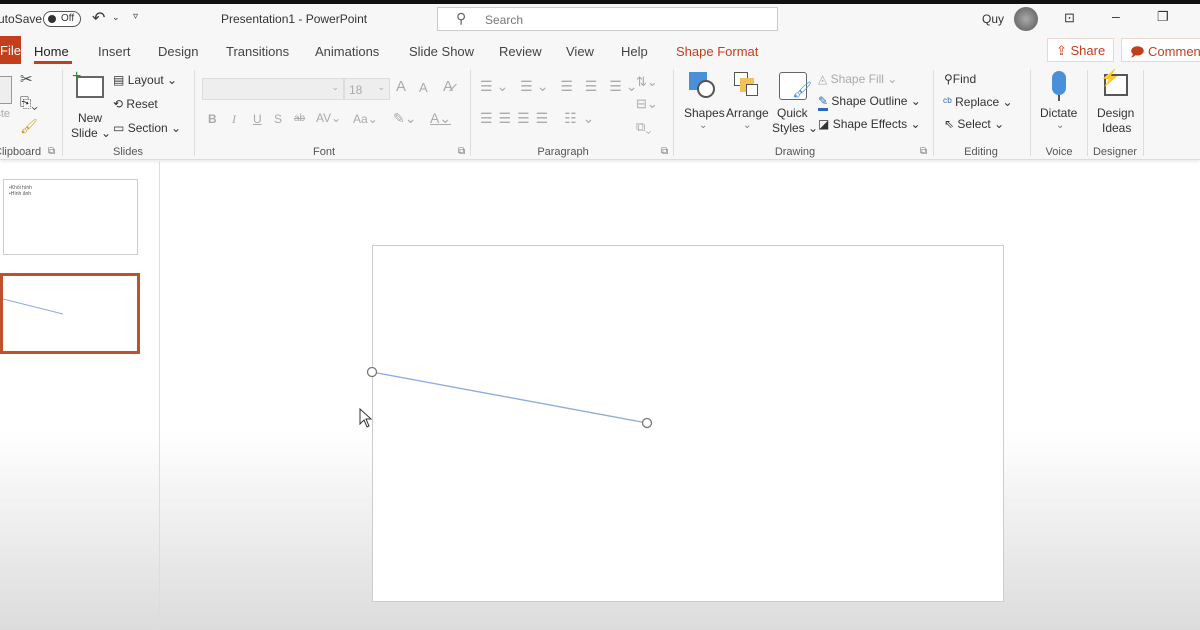  I want to click on line-shape-layer, so click(506, 397).